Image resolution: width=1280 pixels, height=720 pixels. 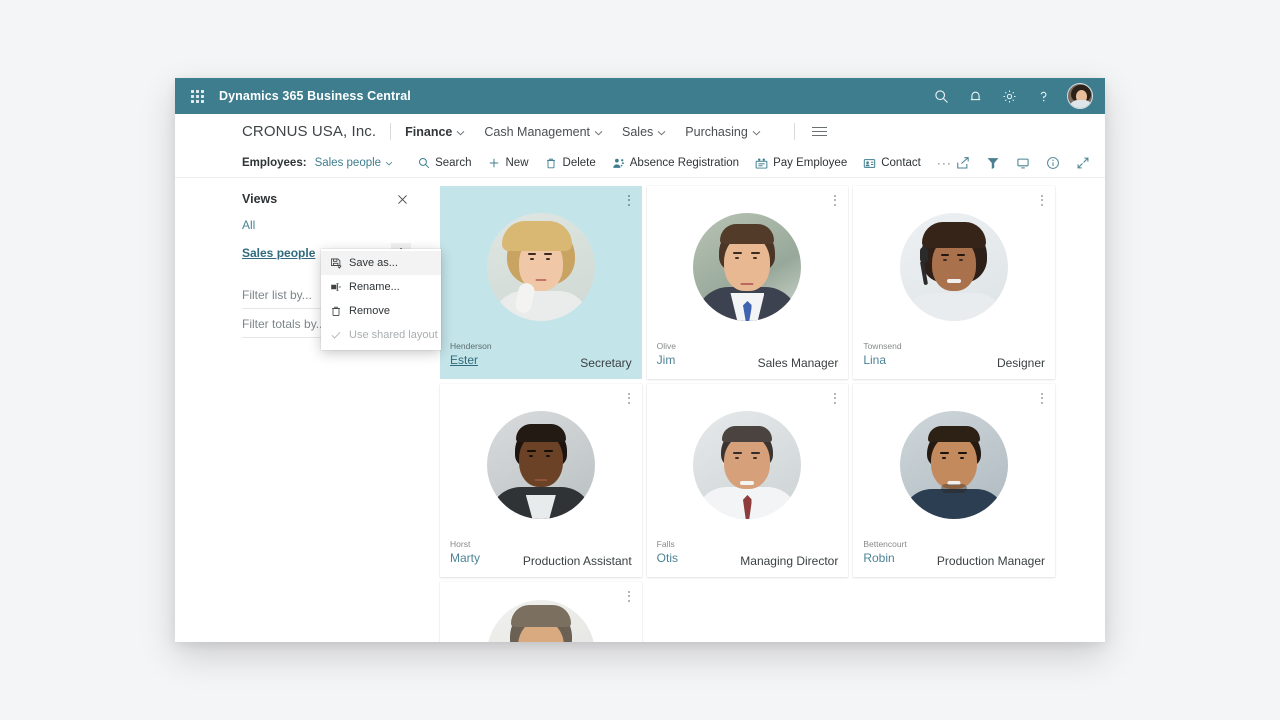 What do you see at coordinates (789, 561) in the screenshot?
I see `employee-job-title: Managing Director` at bounding box center [789, 561].